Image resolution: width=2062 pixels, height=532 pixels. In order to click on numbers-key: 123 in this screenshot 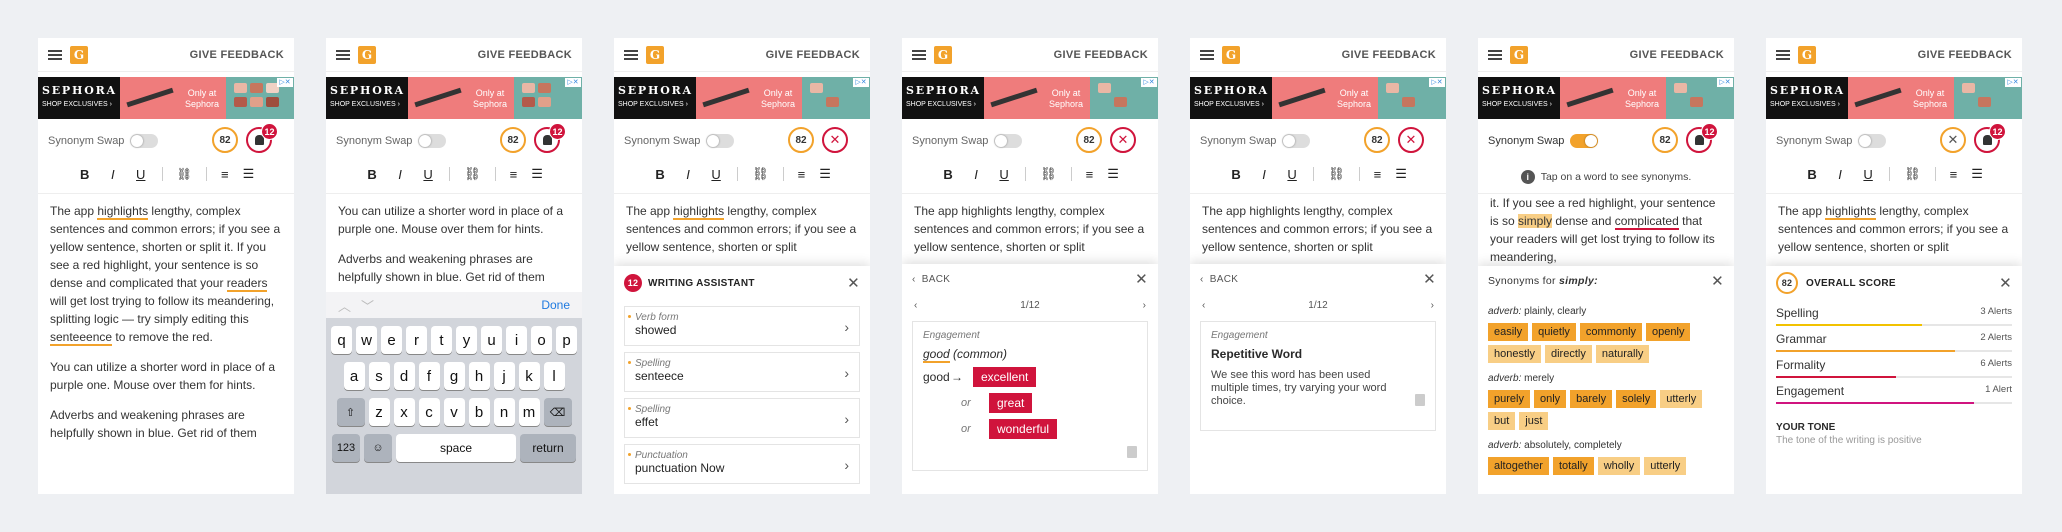, I will do `click(346, 448)`.